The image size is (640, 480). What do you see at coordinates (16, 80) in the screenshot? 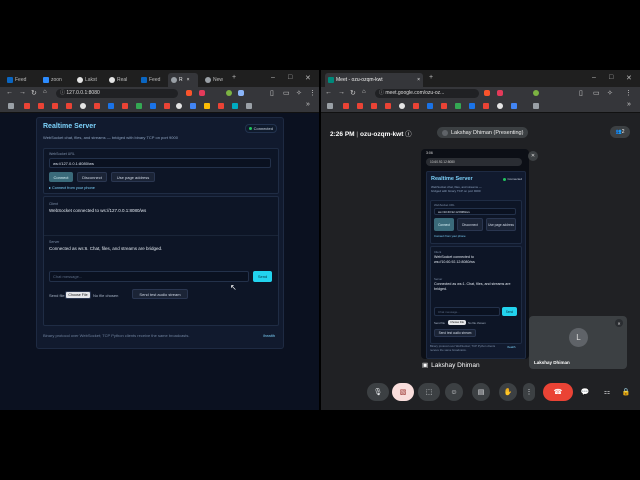
I see `tab-feed-1: Feed` at bounding box center [16, 80].